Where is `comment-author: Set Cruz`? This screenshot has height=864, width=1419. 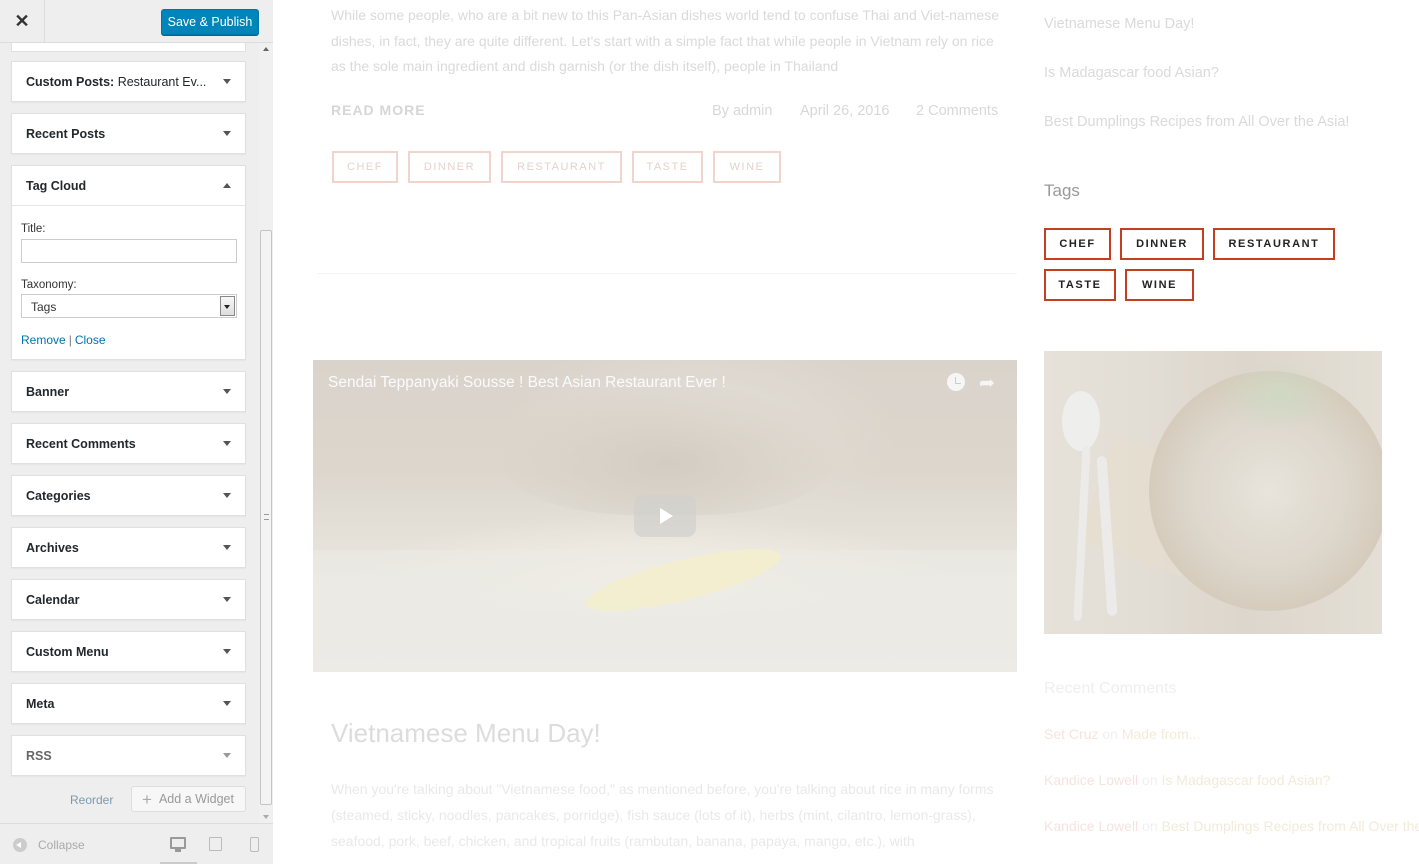 comment-author: Set Cruz is located at coordinates (1071, 734).